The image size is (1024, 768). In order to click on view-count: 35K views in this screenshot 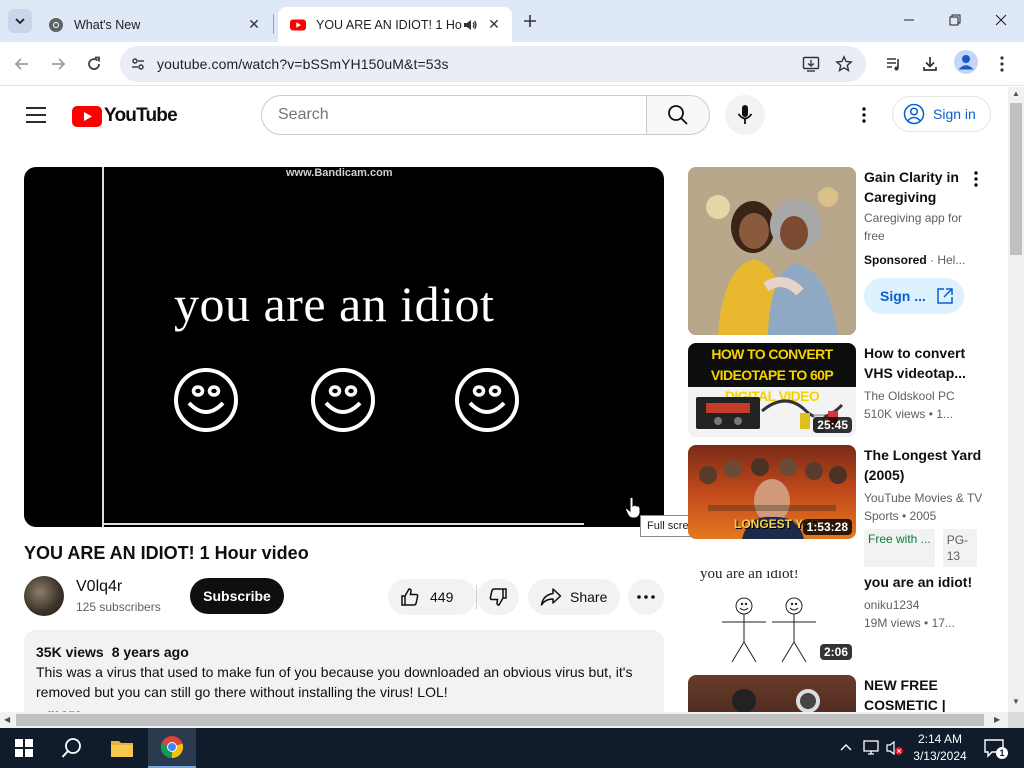, I will do `click(70, 652)`.